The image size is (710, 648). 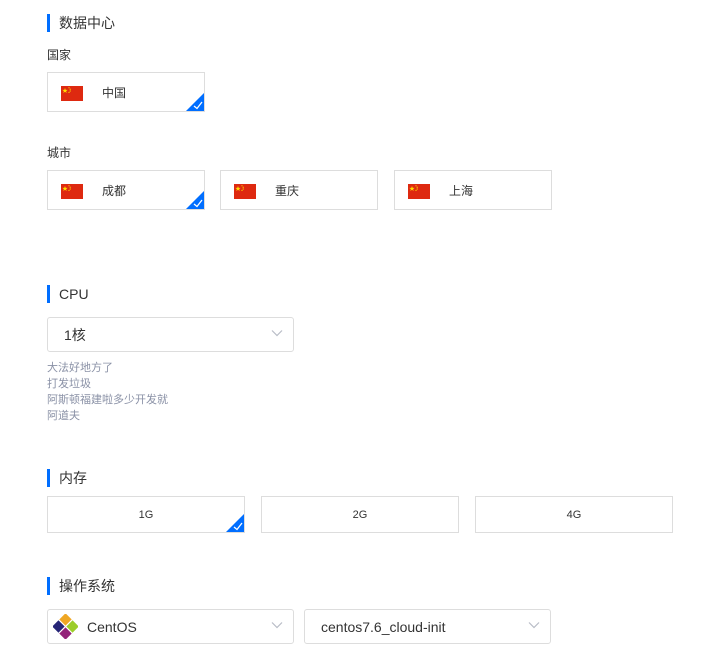 I want to click on country-card-china: 中国, so click(x=126, y=92).